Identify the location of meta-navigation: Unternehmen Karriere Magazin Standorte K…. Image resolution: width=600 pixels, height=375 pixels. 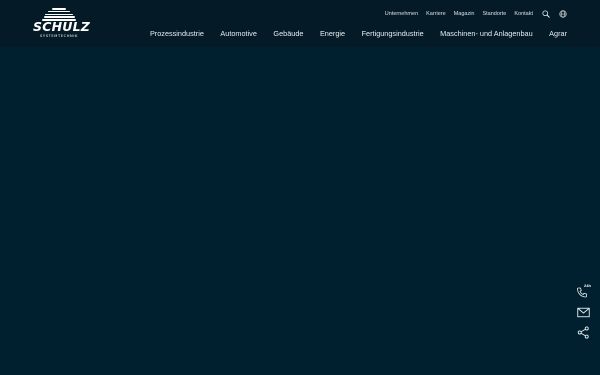
(472, 14).